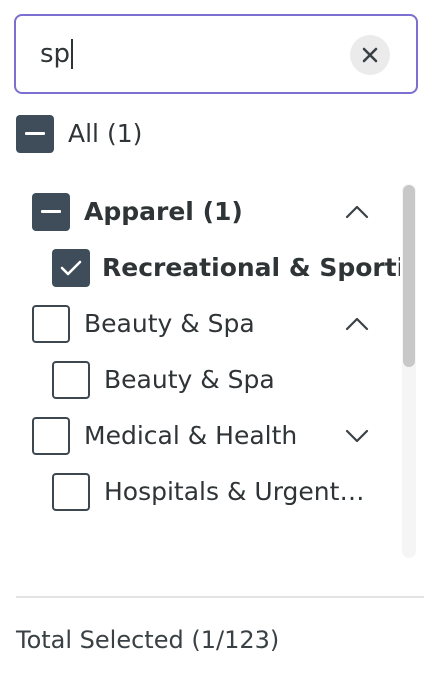 The width and height of the screenshot is (440, 676). I want to click on apparel-checkbox, so click(51, 212).